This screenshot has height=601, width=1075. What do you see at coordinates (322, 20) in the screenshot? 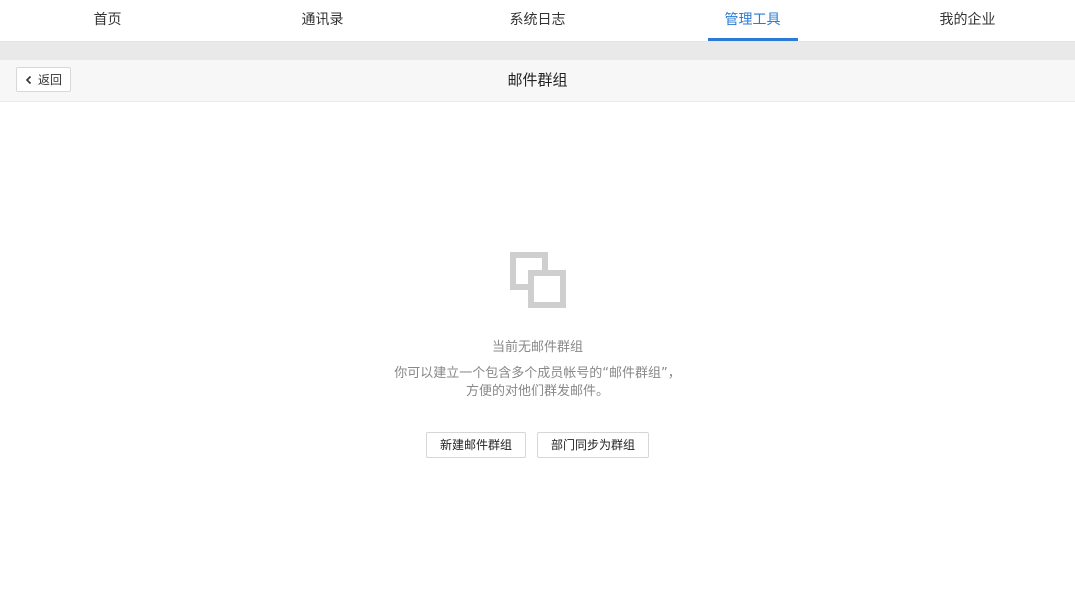
I see `tab-contacts: 通讯录` at bounding box center [322, 20].